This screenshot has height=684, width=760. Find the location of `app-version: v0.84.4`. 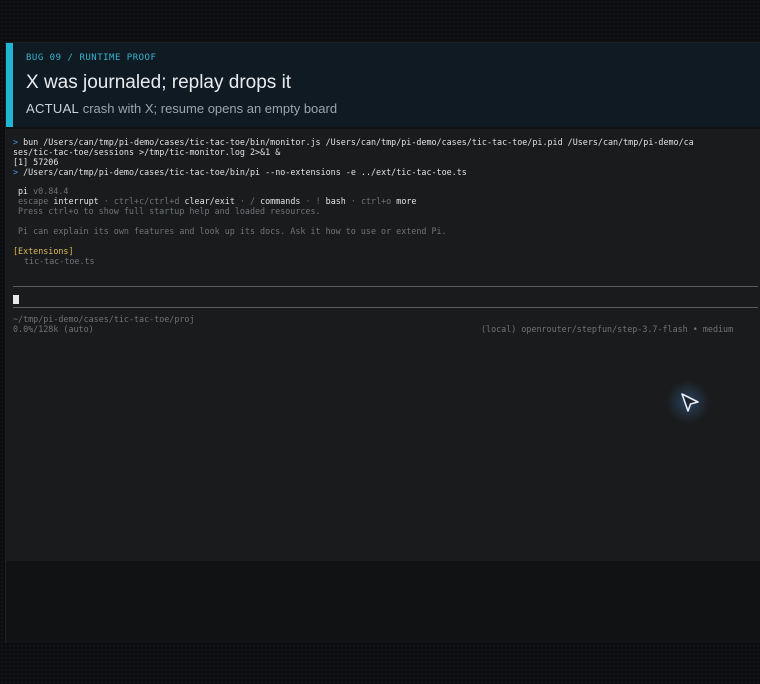

app-version: v0.84.4 is located at coordinates (51, 191).